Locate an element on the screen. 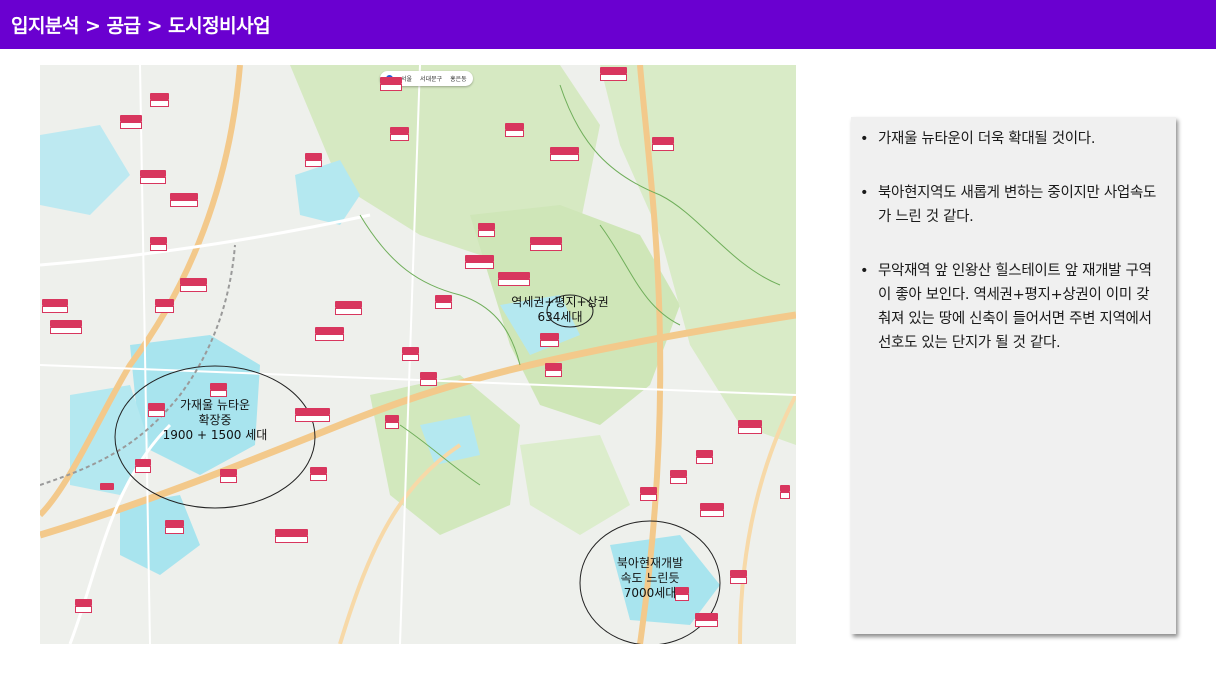  bullet-item: • 가재울 뉴타운이 더욱 확대될 것이다. is located at coordinates (1013, 139).